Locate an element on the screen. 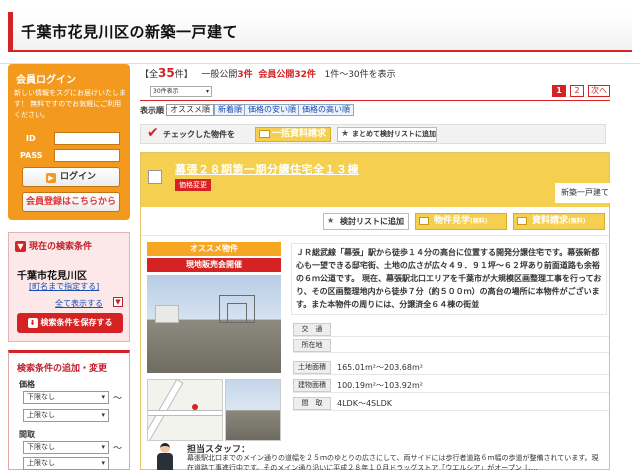 This screenshot has width=640, height=470. add-compare-label: 検討リストに追加 is located at coordinates (372, 221).